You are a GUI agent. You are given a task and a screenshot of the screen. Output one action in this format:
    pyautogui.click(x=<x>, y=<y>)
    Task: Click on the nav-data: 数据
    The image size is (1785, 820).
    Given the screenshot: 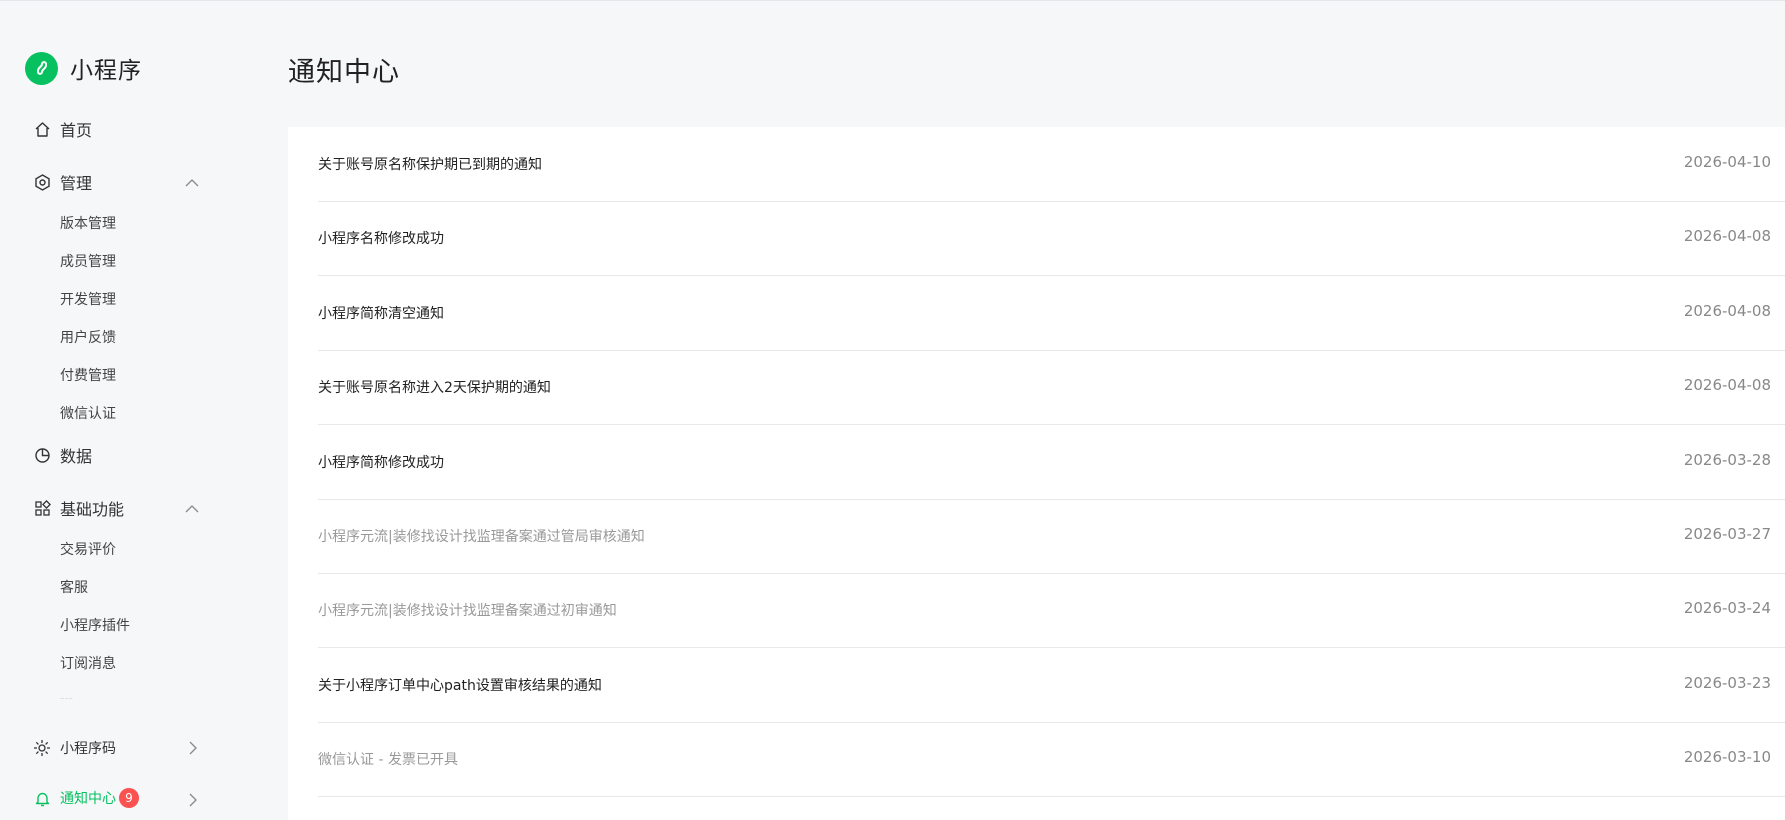 What is the action you would take?
    pyautogui.click(x=62, y=455)
    